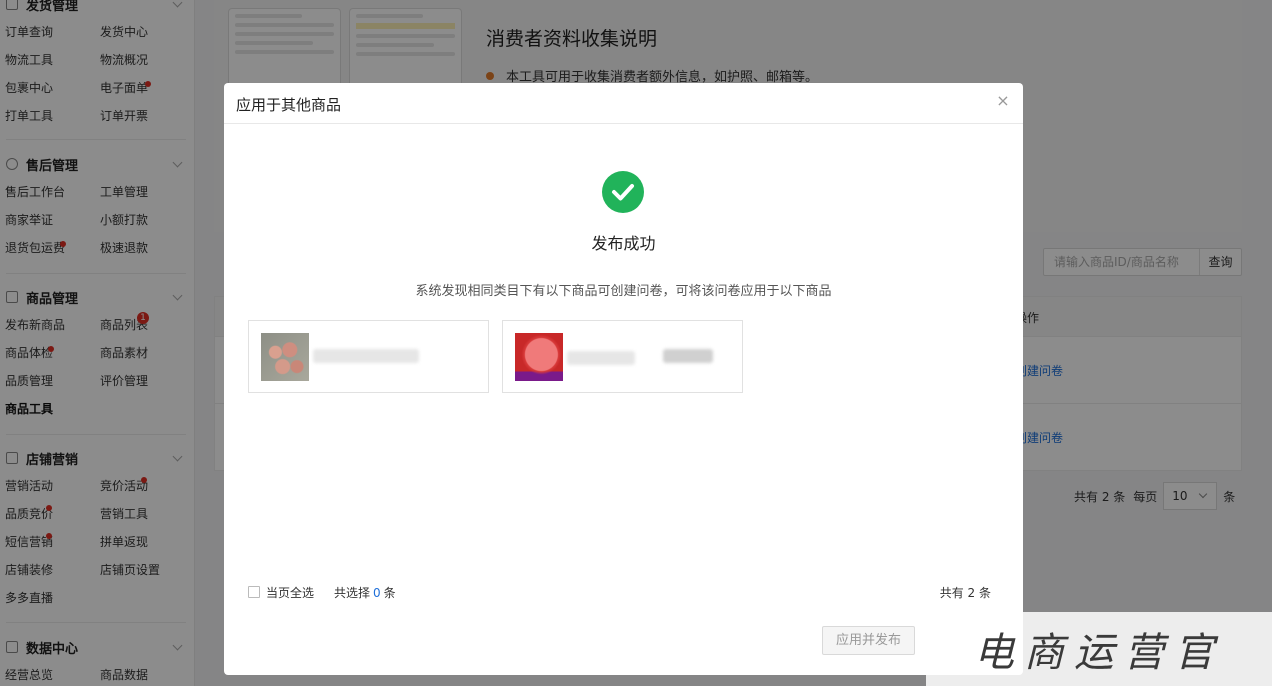 The height and width of the screenshot is (686, 1272). What do you see at coordinates (965, 593) in the screenshot?
I see `total-count: 共有 2 条` at bounding box center [965, 593].